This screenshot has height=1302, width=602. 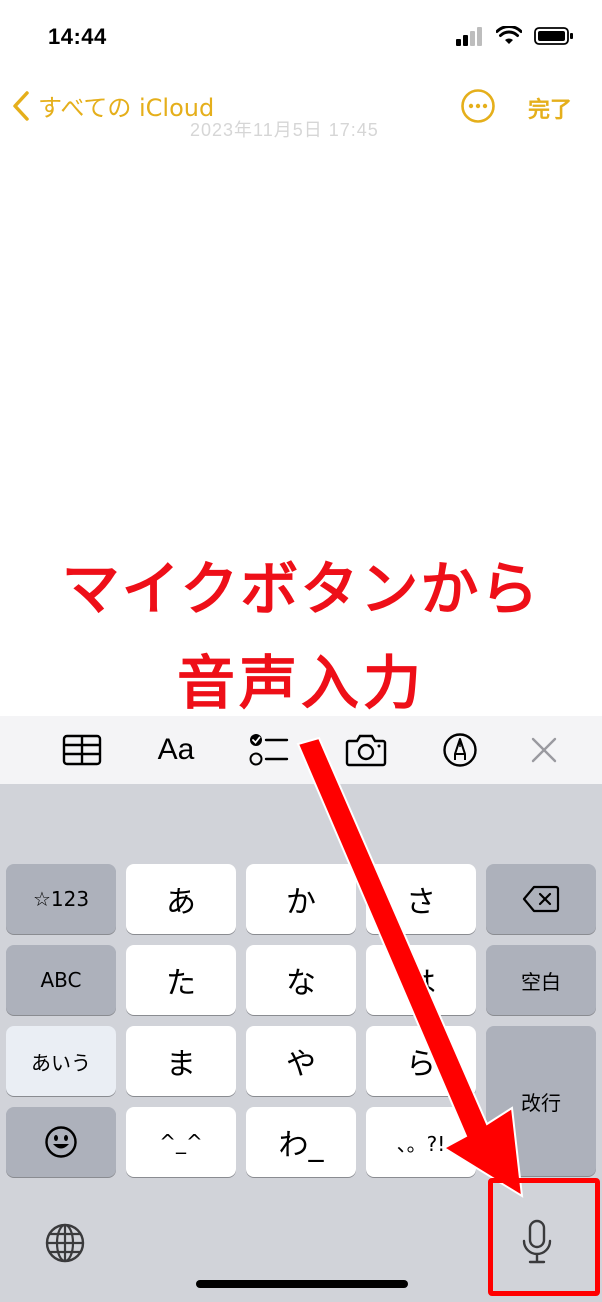 What do you see at coordinates (421, 902) in the screenshot?
I see `kana-key-label: さ` at bounding box center [421, 902].